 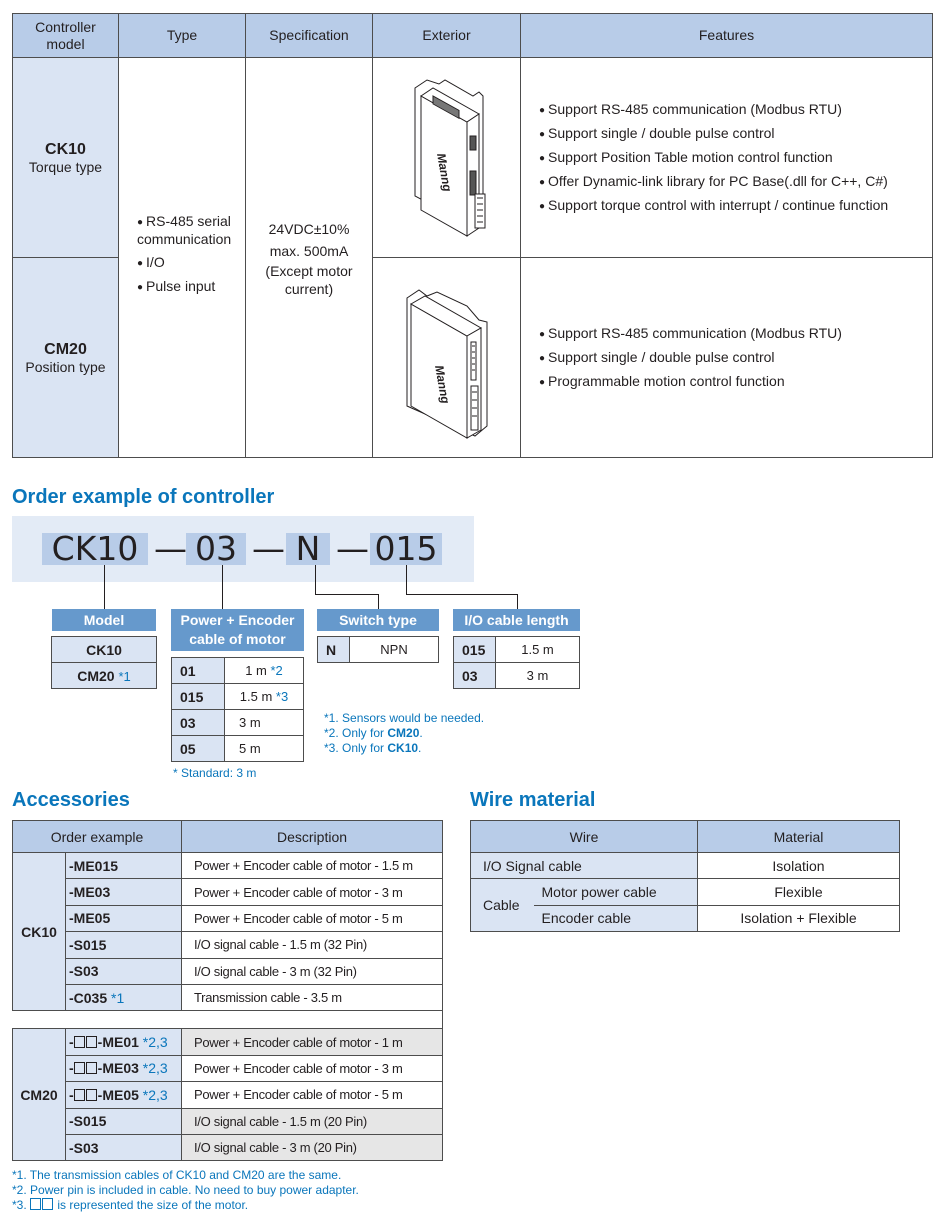 I want to click on group-model-ck10: CK10, so click(x=39, y=931).